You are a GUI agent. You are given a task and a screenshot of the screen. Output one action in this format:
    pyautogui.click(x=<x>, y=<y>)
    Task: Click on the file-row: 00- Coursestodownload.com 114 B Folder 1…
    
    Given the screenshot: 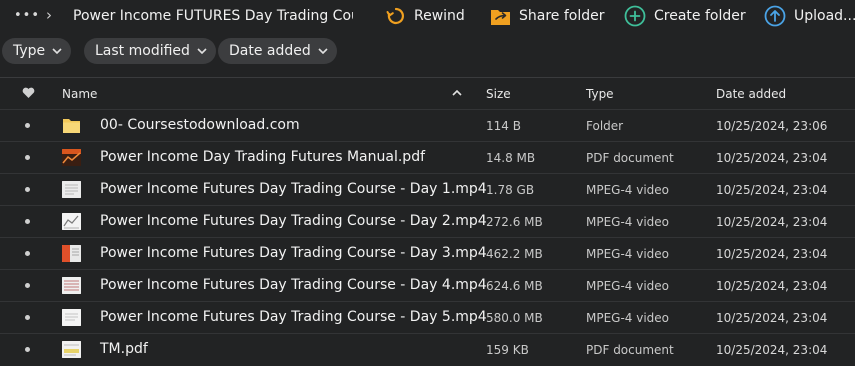 What is the action you would take?
    pyautogui.click(x=427, y=125)
    